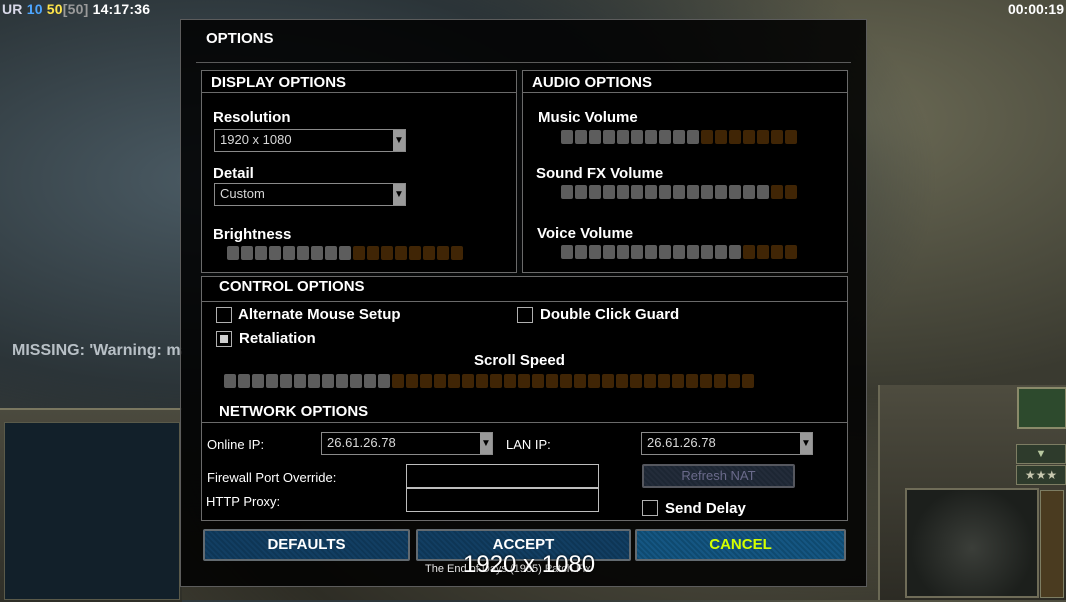  Describe the element at coordinates (345, 253) in the screenshot. I see `brightness-slider` at that location.